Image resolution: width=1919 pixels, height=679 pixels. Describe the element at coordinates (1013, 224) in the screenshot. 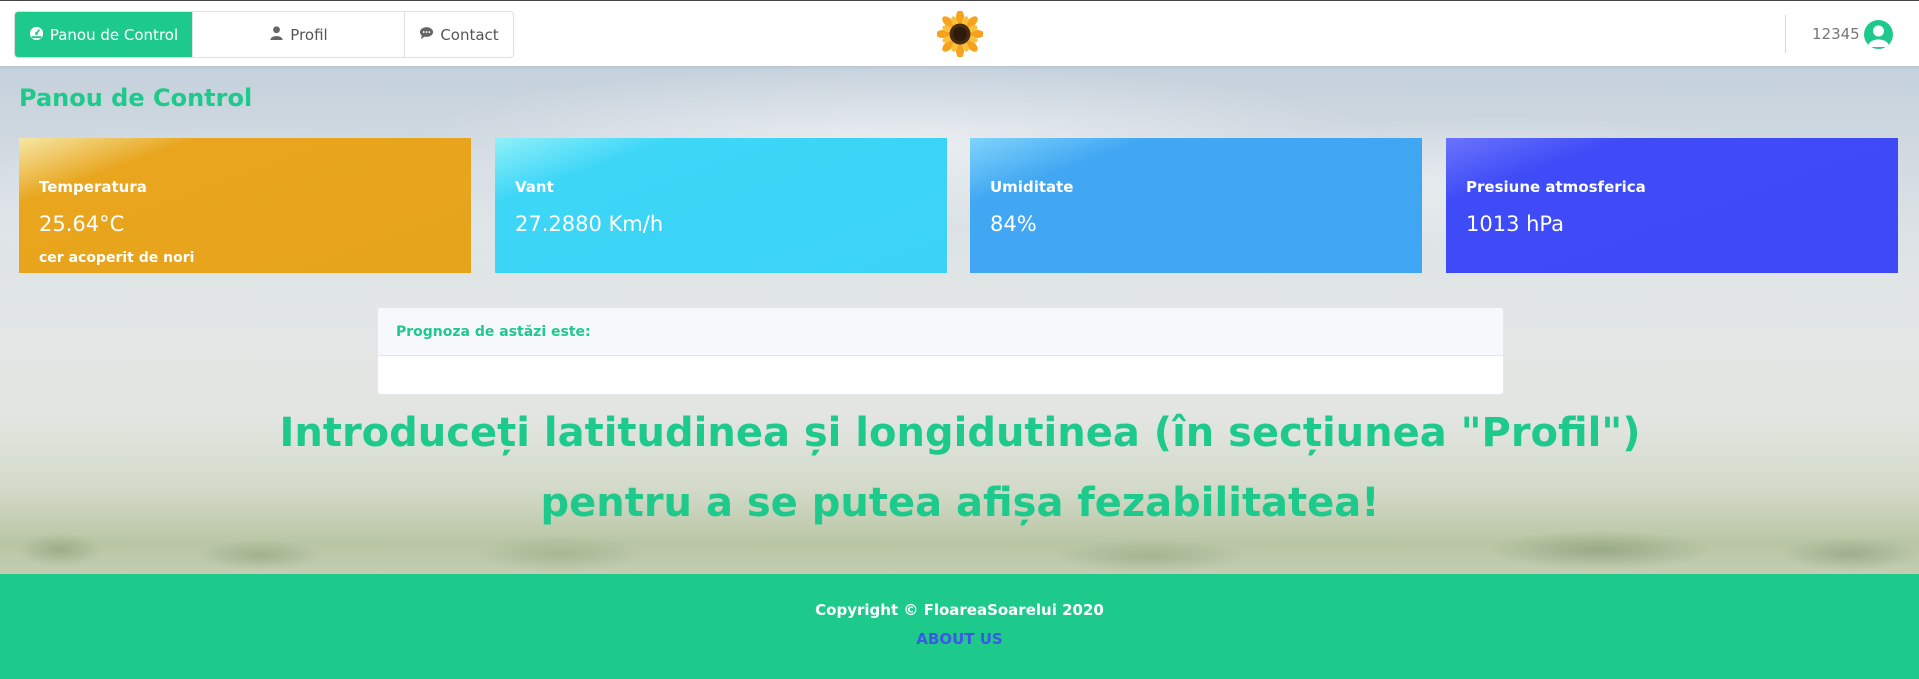

I see `card-value: 84%` at that location.